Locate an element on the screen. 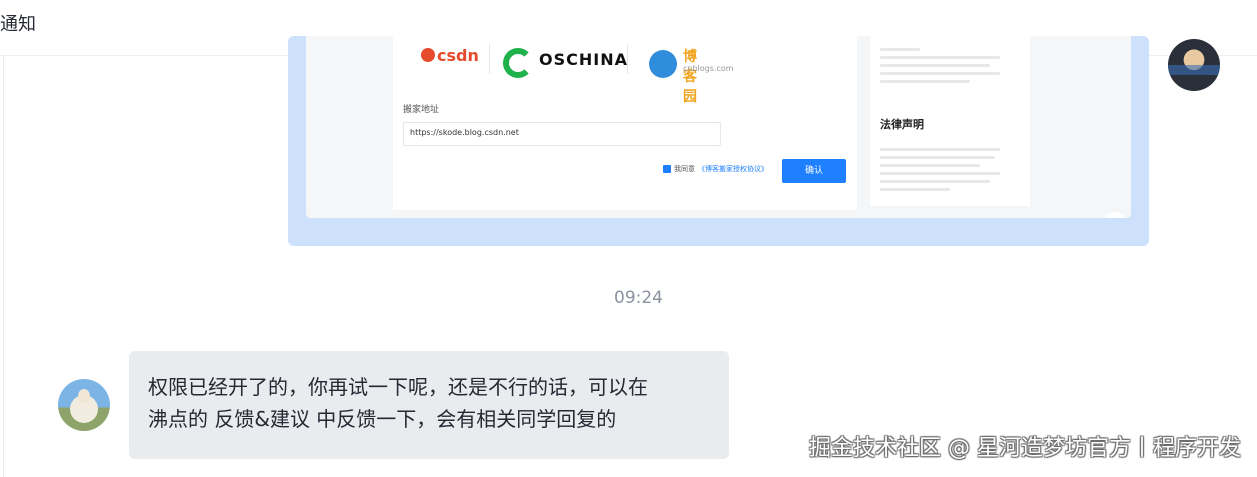 The width and height of the screenshot is (1257, 477). time-separator: 09:24 is located at coordinates (638, 298).